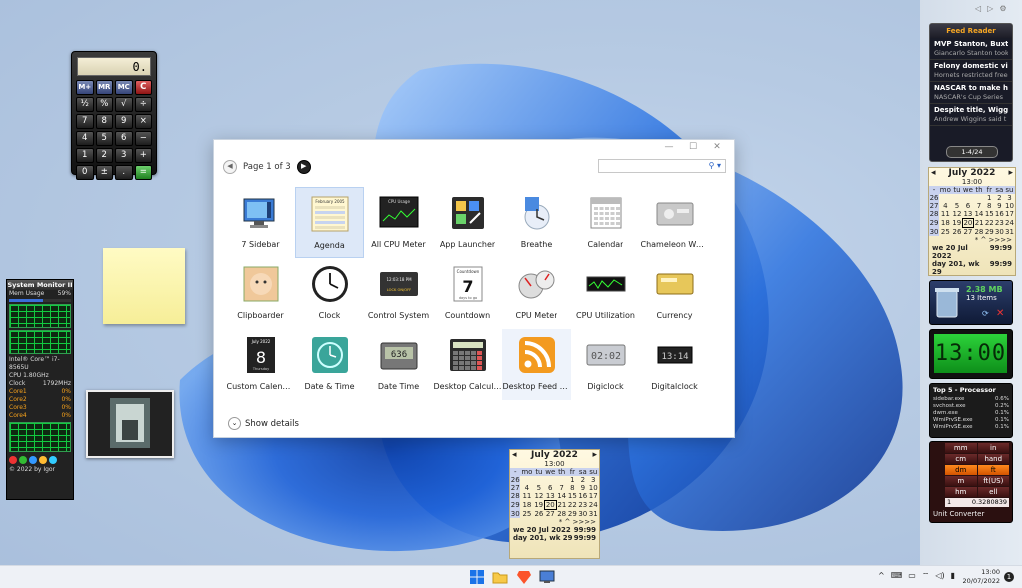  I want to click on gadget-tile: 636 Date Time, so click(398, 364).